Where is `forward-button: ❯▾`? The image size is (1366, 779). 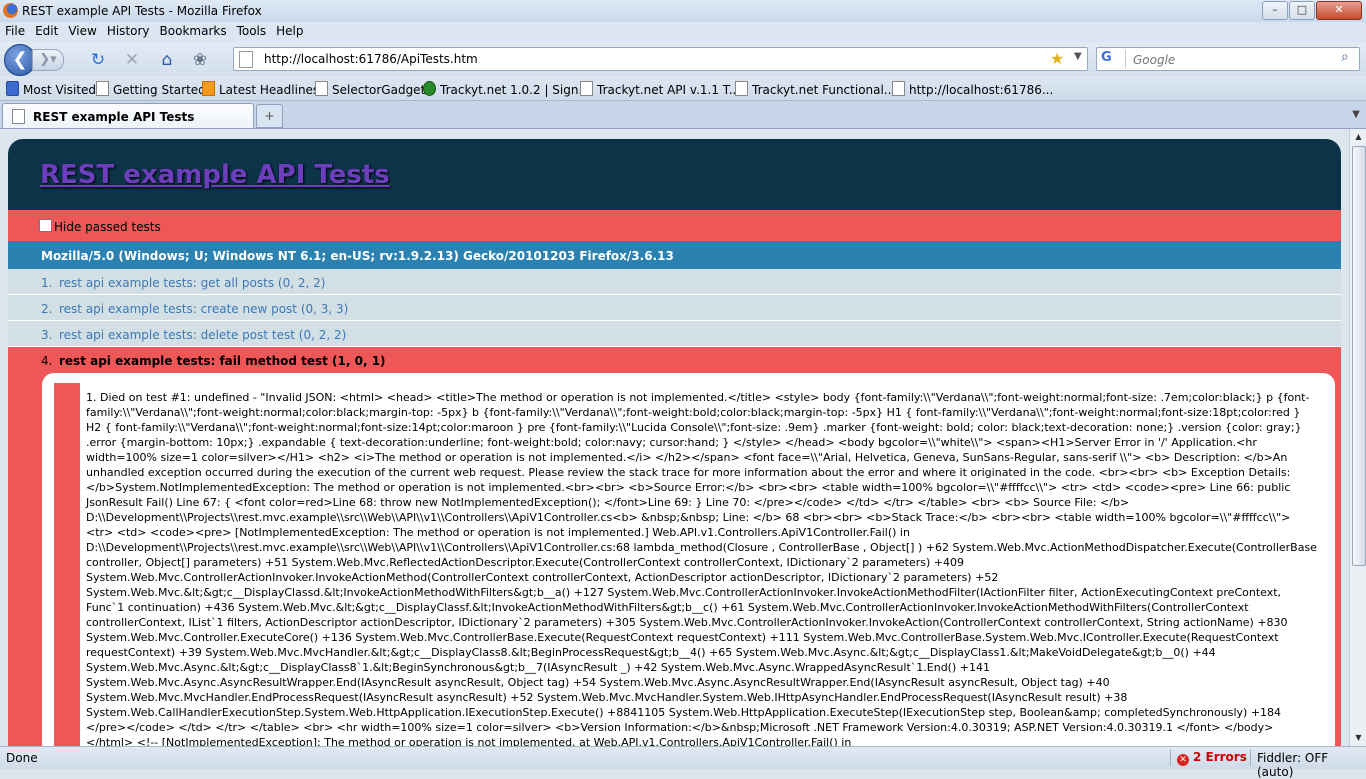
forward-button: ❯▾ is located at coordinates (48, 60).